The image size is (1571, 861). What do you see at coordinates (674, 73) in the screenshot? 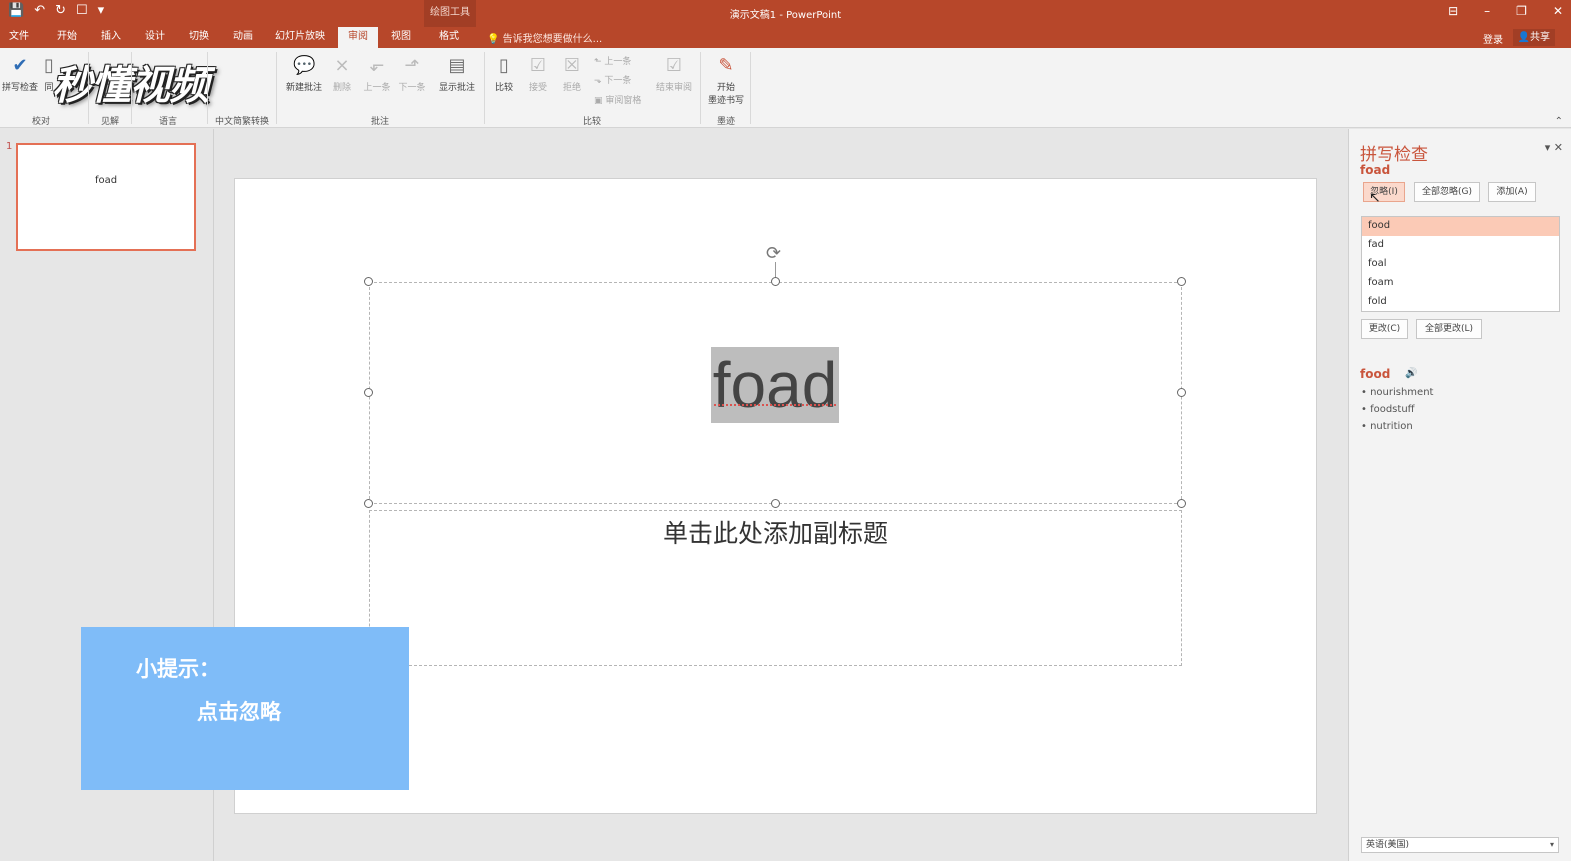
I see `end-review-button: ☑ 结束审阅` at bounding box center [674, 73].